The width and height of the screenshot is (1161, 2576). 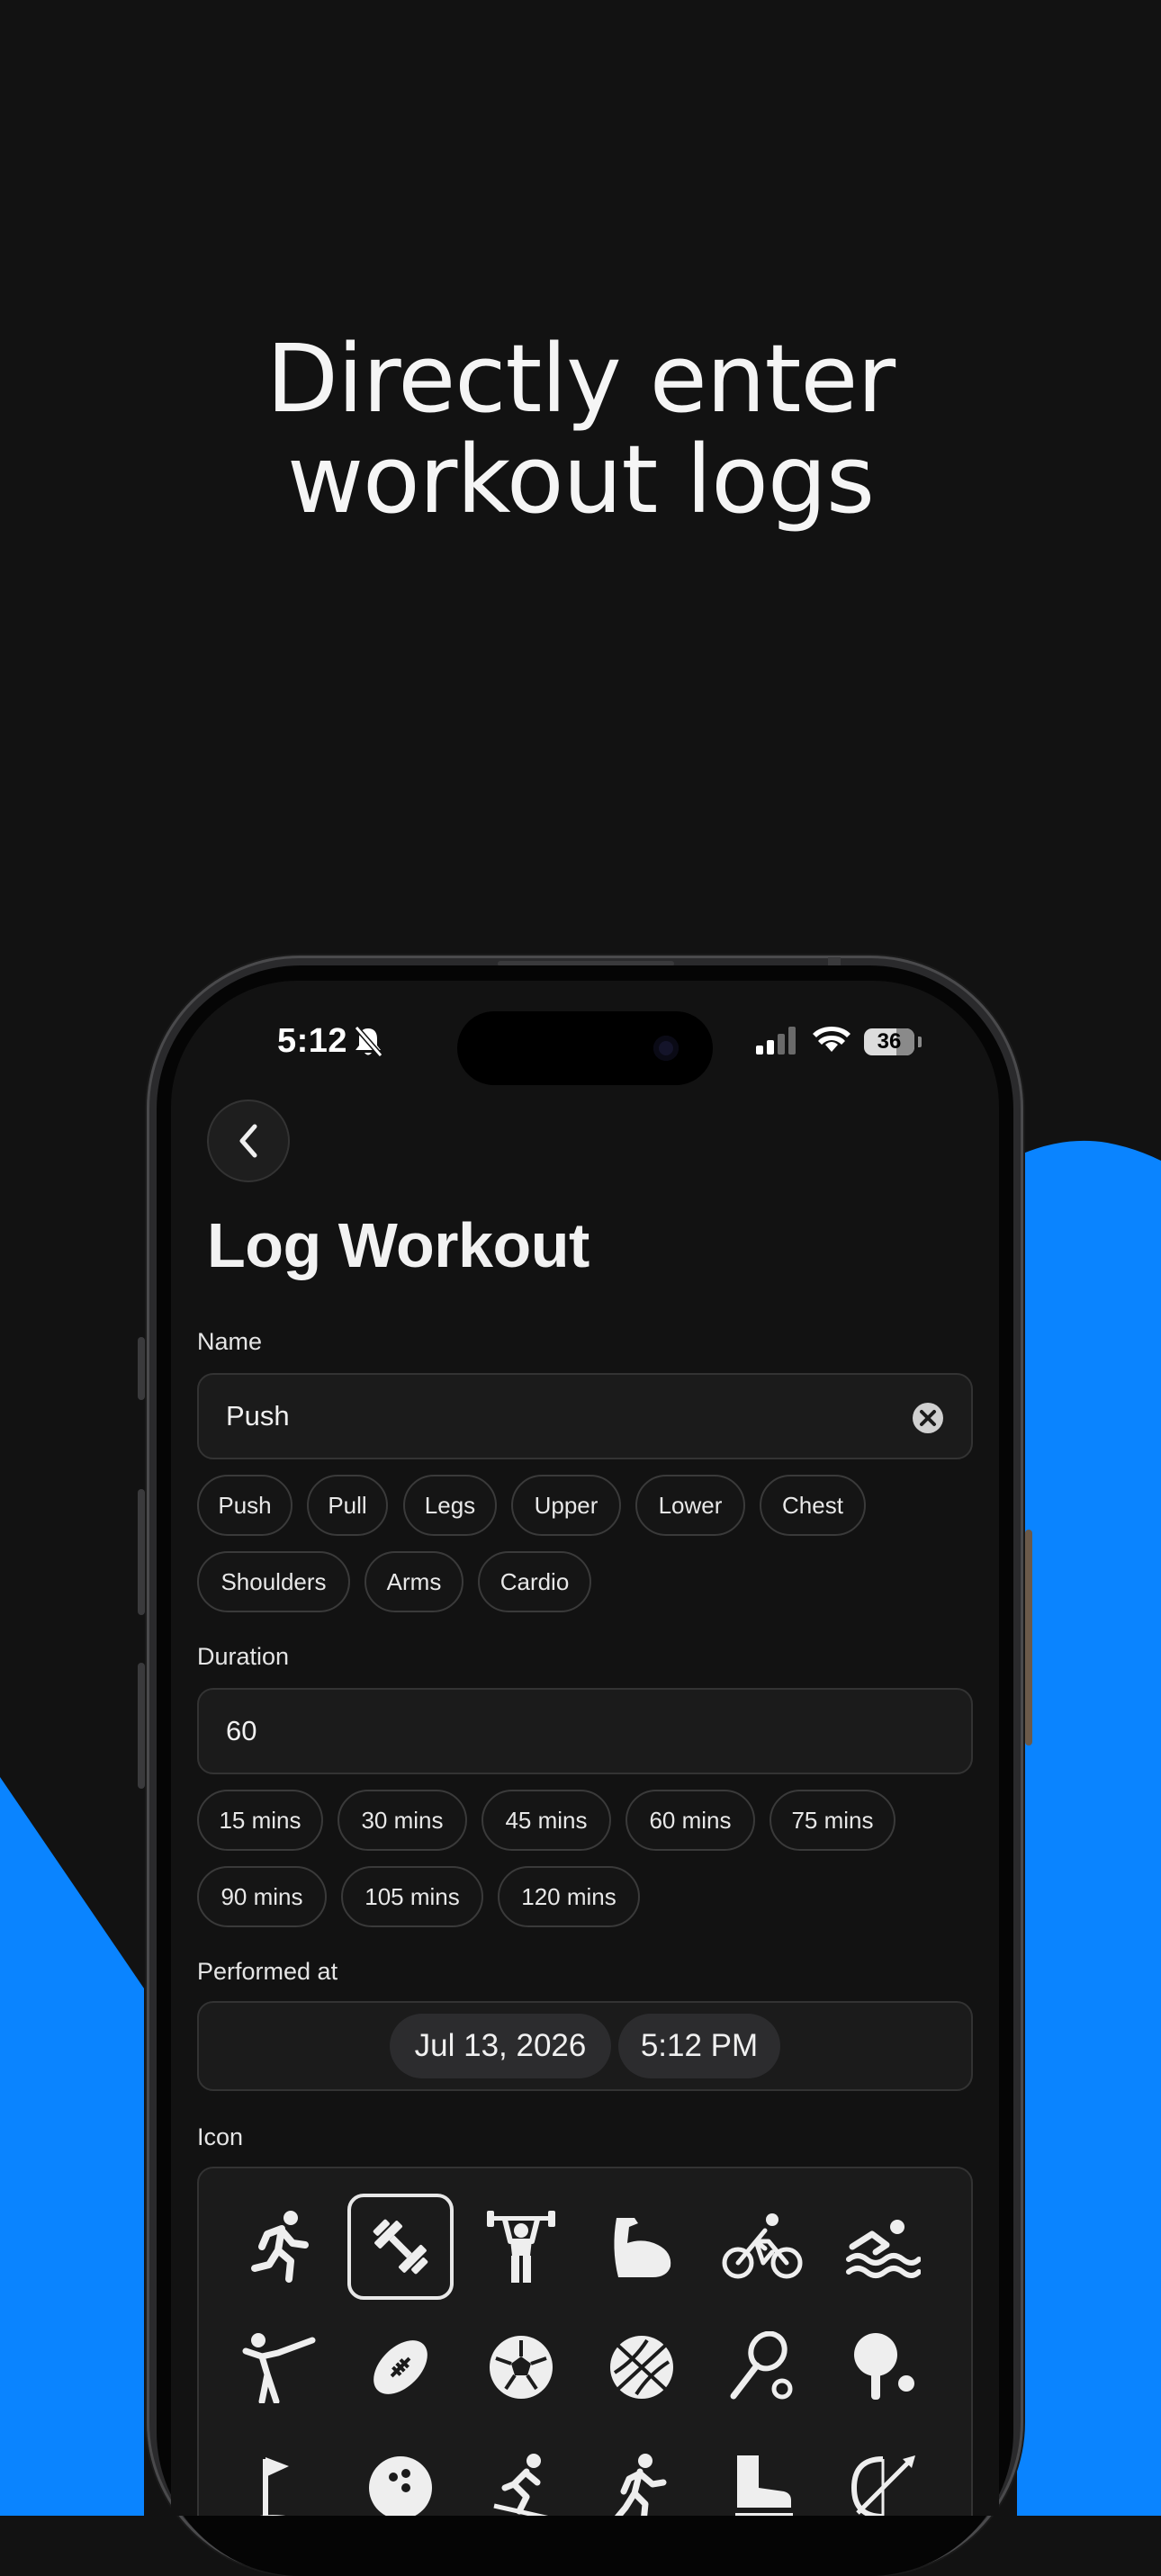 I want to click on ping-pong-icon-option, so click(x=883, y=2367).